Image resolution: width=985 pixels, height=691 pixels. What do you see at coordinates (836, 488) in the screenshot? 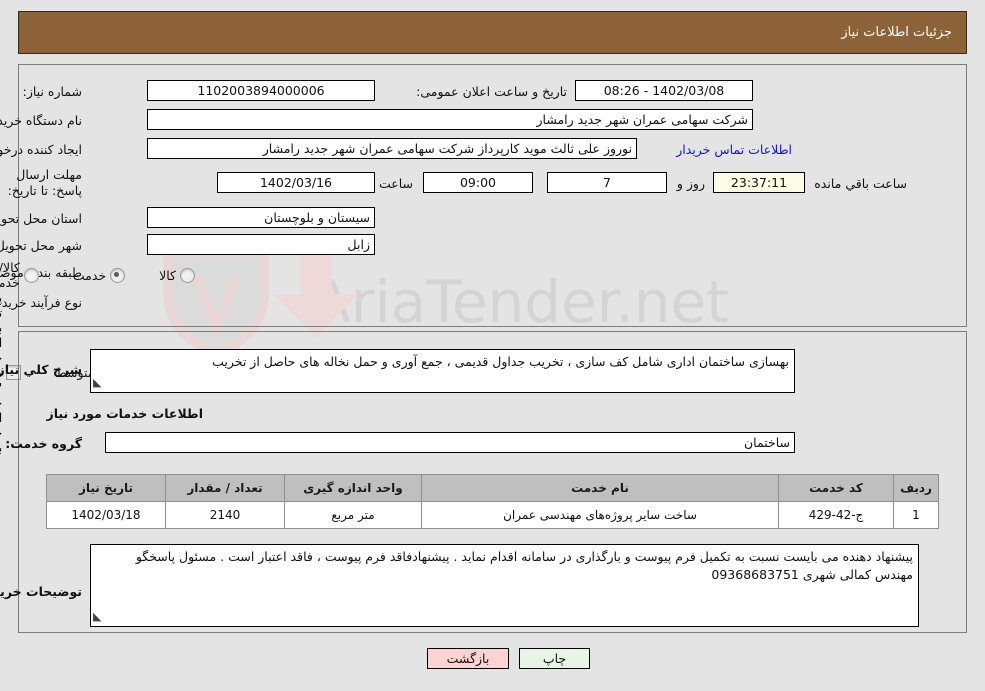
I see `col-service-code: کد خدمت` at bounding box center [836, 488].